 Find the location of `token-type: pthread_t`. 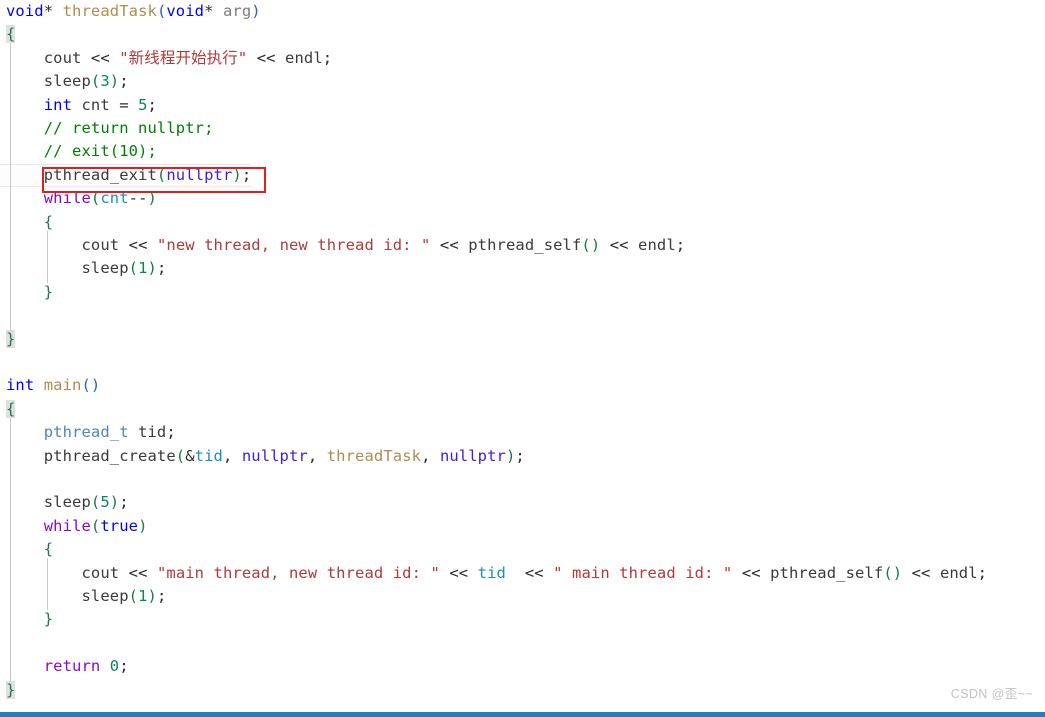

token-type: pthread_t is located at coordinates (86, 432).